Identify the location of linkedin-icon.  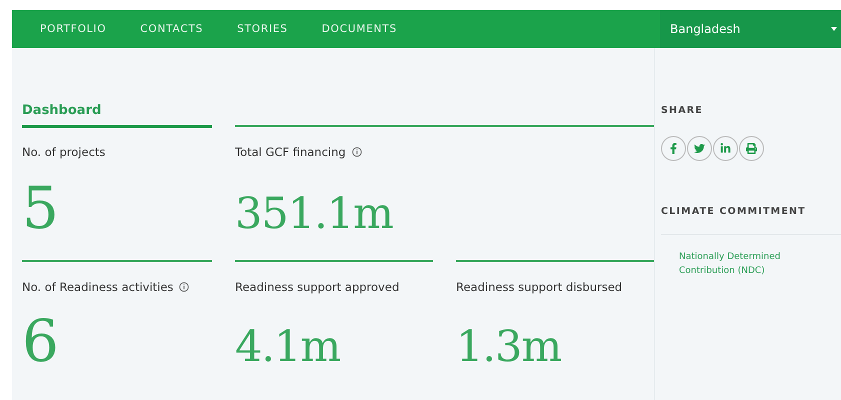
(725, 148).